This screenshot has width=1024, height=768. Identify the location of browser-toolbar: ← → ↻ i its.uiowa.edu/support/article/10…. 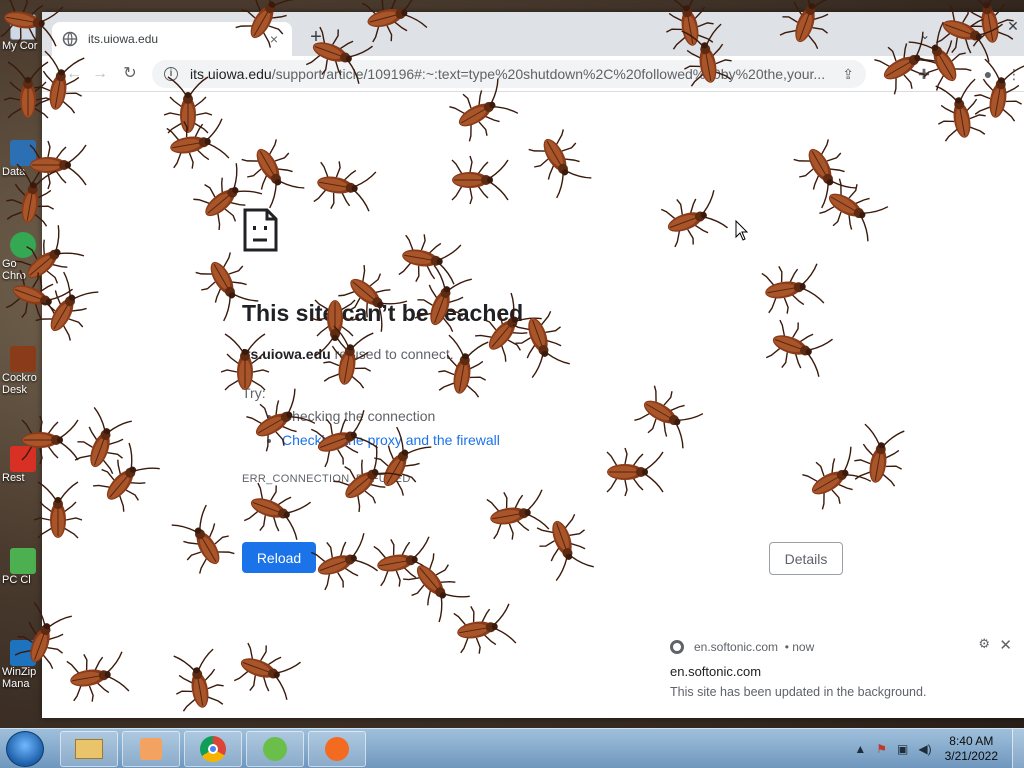
(533, 74).